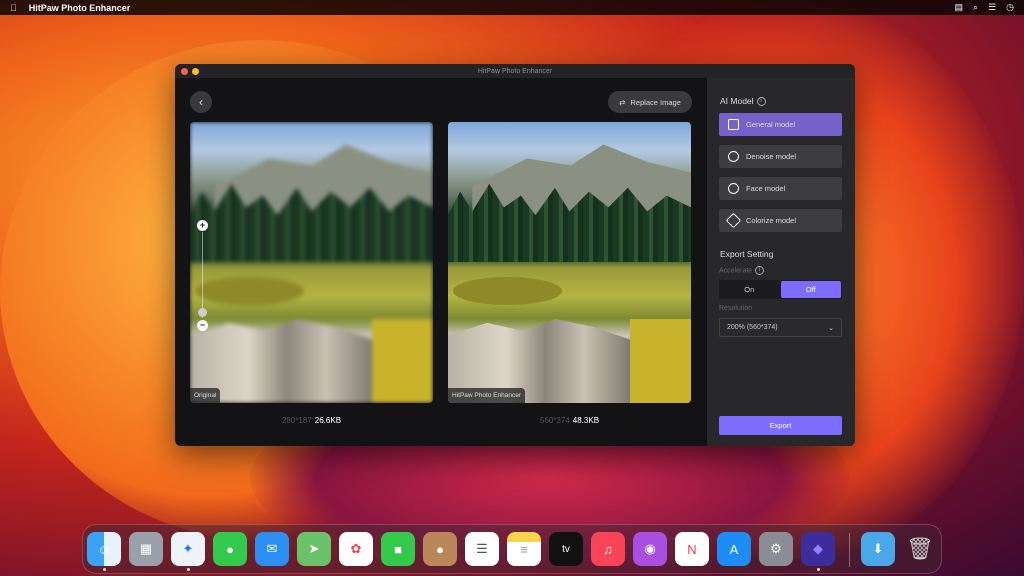 The image size is (1024, 576). Describe the element at coordinates (230, 549) in the screenshot. I see `messages-icon: ●` at that location.